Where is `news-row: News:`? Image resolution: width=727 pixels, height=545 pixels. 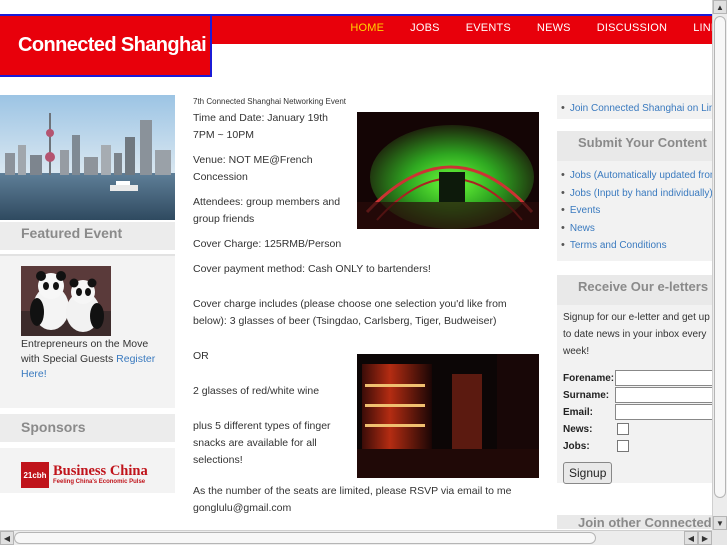 news-row: News: is located at coordinates (637, 429).